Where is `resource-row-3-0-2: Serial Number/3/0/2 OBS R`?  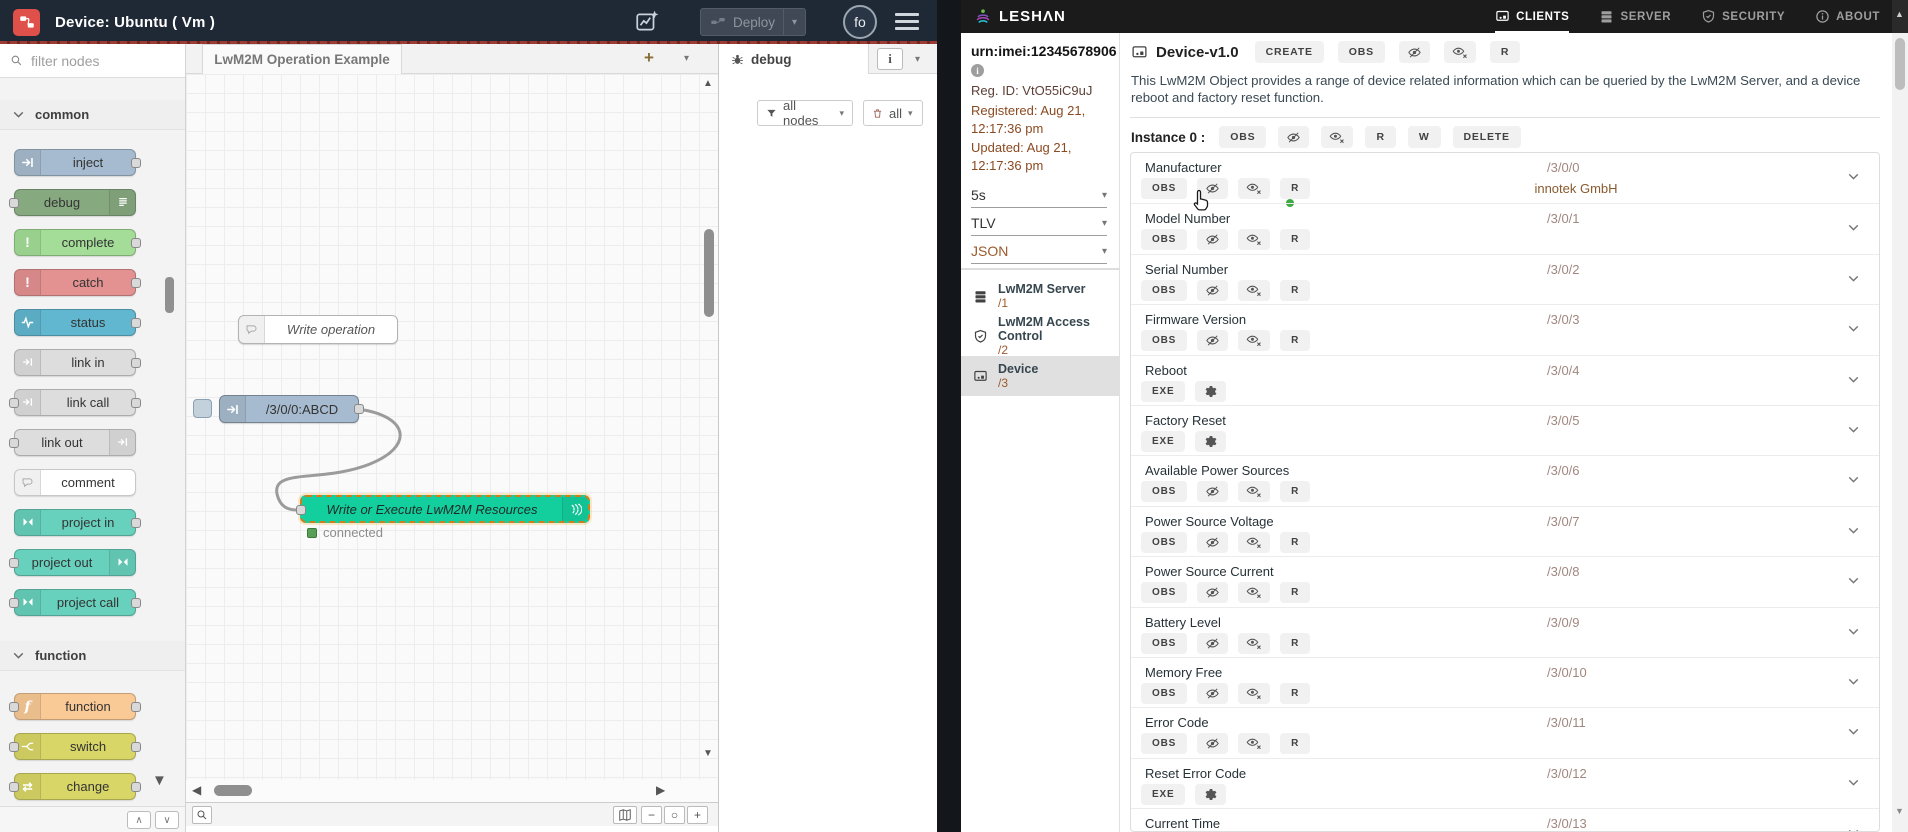 resource-row-3-0-2: Serial Number/3/0/2 OBS R is located at coordinates (1505, 278).